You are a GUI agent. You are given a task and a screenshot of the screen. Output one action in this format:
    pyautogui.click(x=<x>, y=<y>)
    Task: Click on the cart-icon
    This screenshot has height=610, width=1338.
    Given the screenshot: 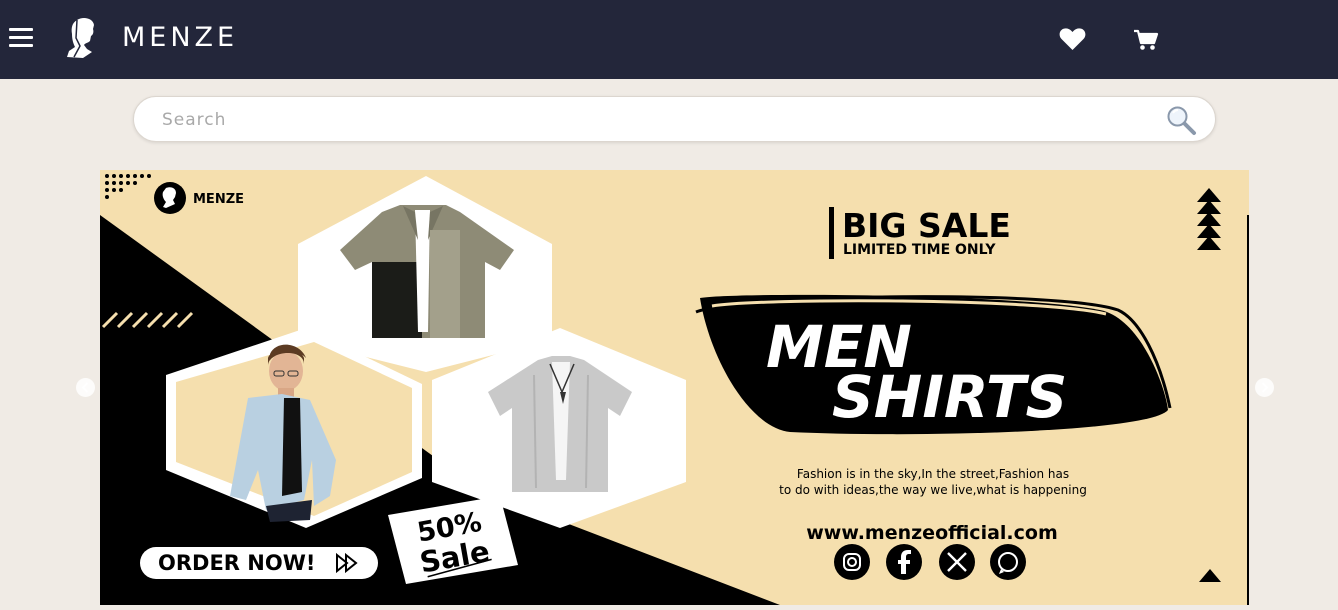 What is the action you would take?
    pyautogui.click(x=1146, y=40)
    